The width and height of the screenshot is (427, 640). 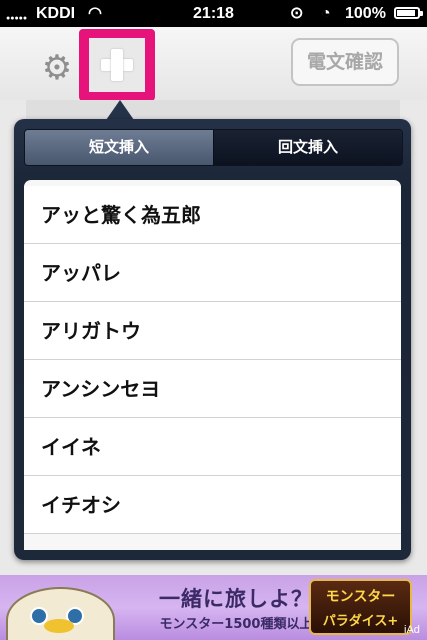 What do you see at coordinates (212, 389) in the screenshot?
I see `list-item: アンシンセヨ` at bounding box center [212, 389].